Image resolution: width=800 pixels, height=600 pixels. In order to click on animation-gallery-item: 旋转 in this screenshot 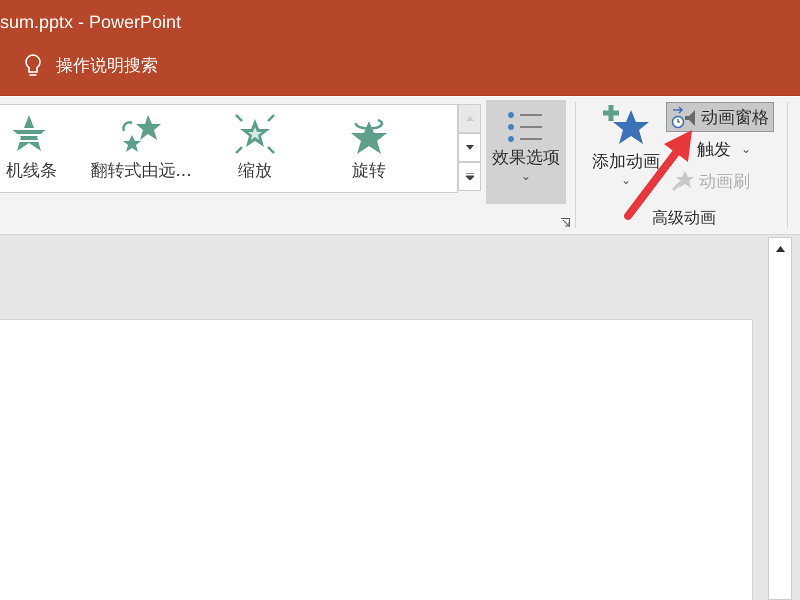, I will do `click(369, 148)`.